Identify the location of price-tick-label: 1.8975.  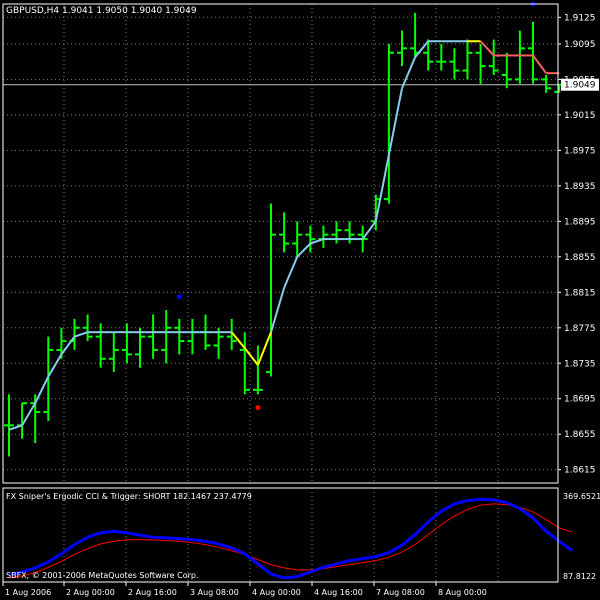
(580, 151).